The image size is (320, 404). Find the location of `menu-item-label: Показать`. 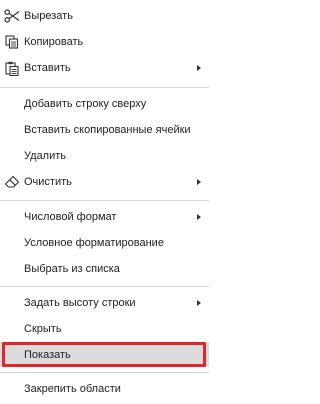

menu-item-label: Показать is located at coordinates (47, 354).